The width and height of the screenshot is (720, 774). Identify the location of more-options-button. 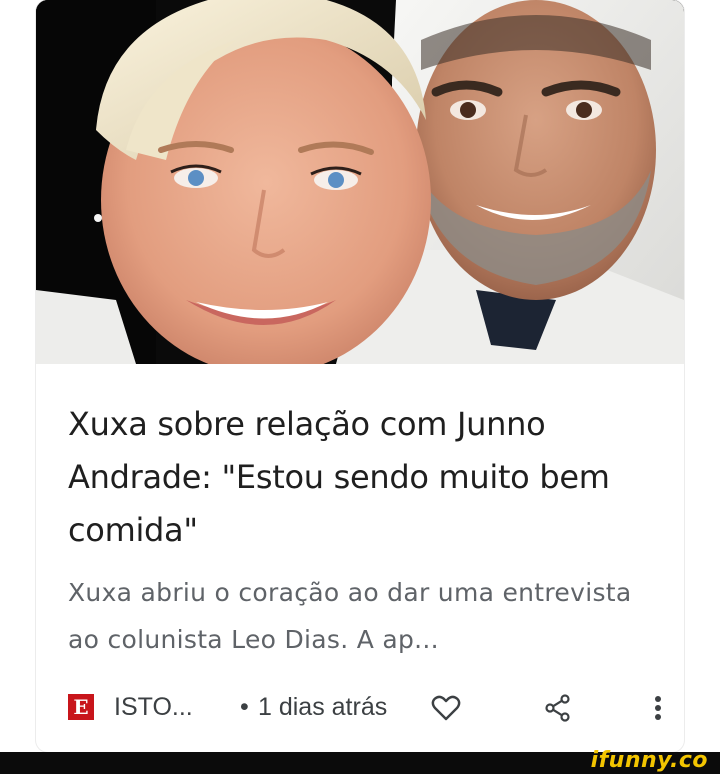
(658, 708).